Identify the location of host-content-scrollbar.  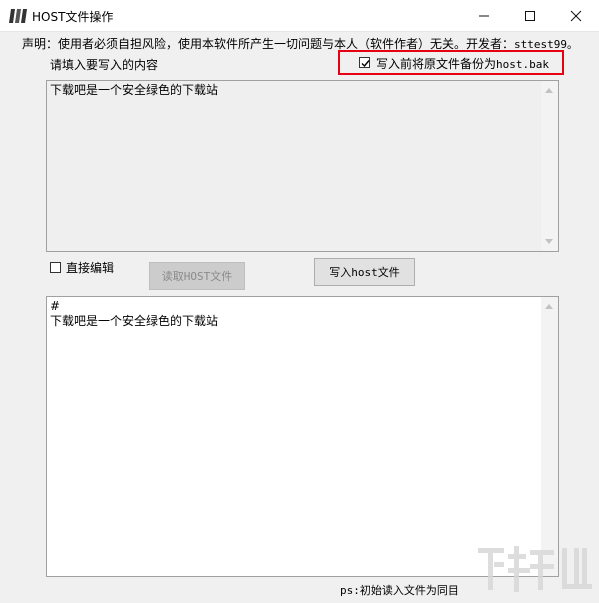
(549, 436).